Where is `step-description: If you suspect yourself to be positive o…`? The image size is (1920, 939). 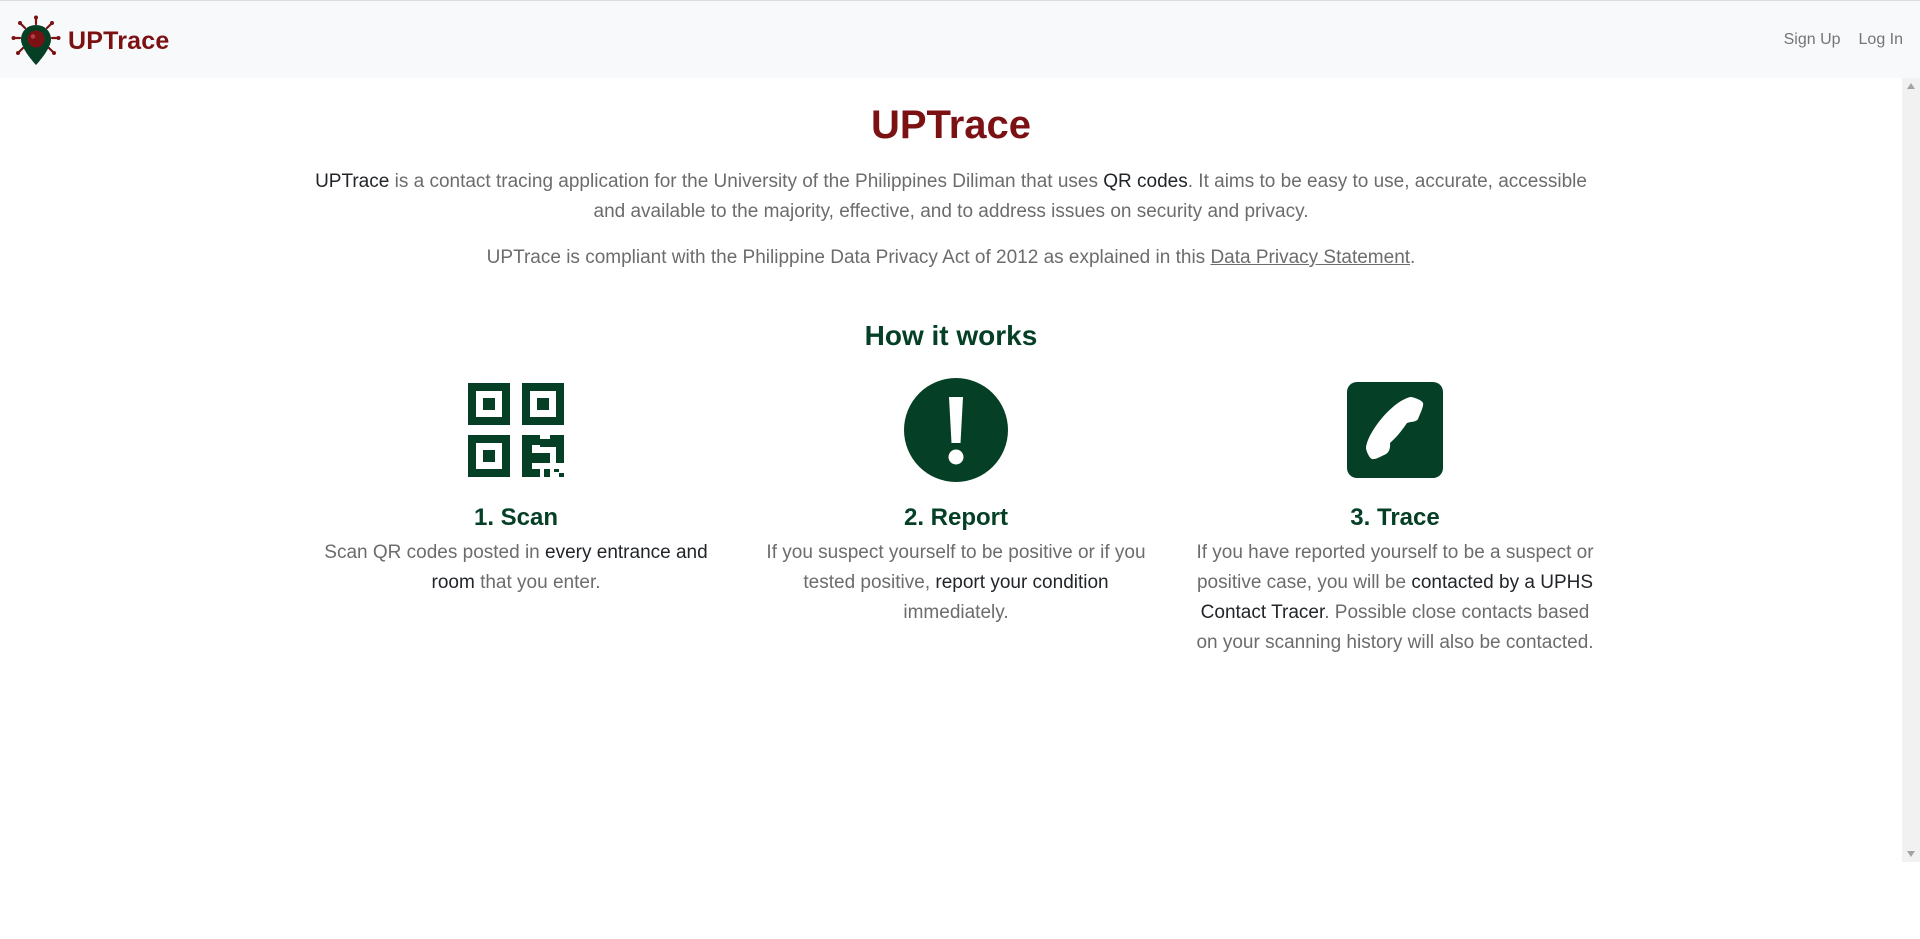
step-description: If you suspect yourself to be positive o… is located at coordinates (956, 583).